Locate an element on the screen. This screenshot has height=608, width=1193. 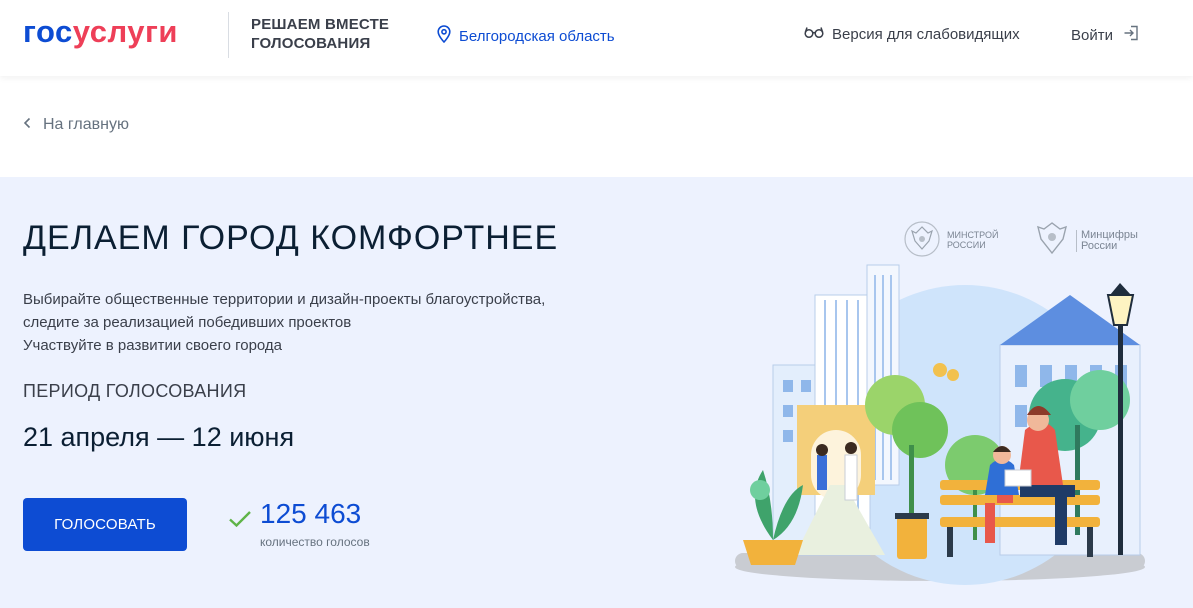
login-label: Войти is located at coordinates (1092, 35).